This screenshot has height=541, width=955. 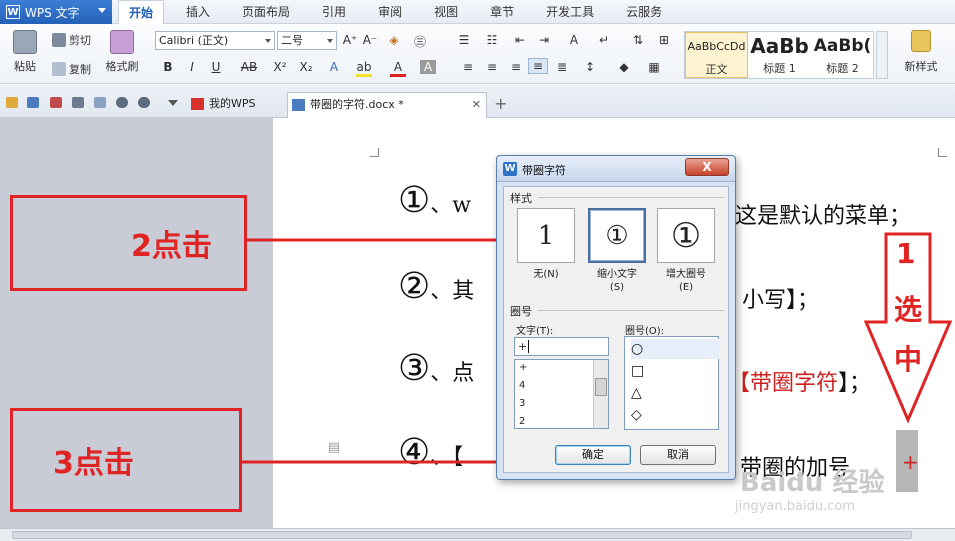 I want to click on style-option-enlarge-circle: ①, so click(x=686, y=235).